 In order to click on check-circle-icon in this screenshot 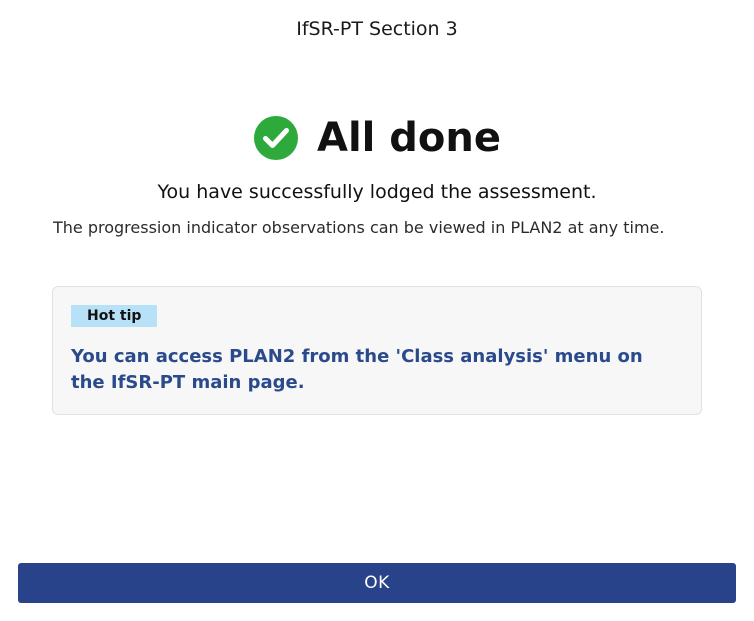, I will do `click(275, 138)`.